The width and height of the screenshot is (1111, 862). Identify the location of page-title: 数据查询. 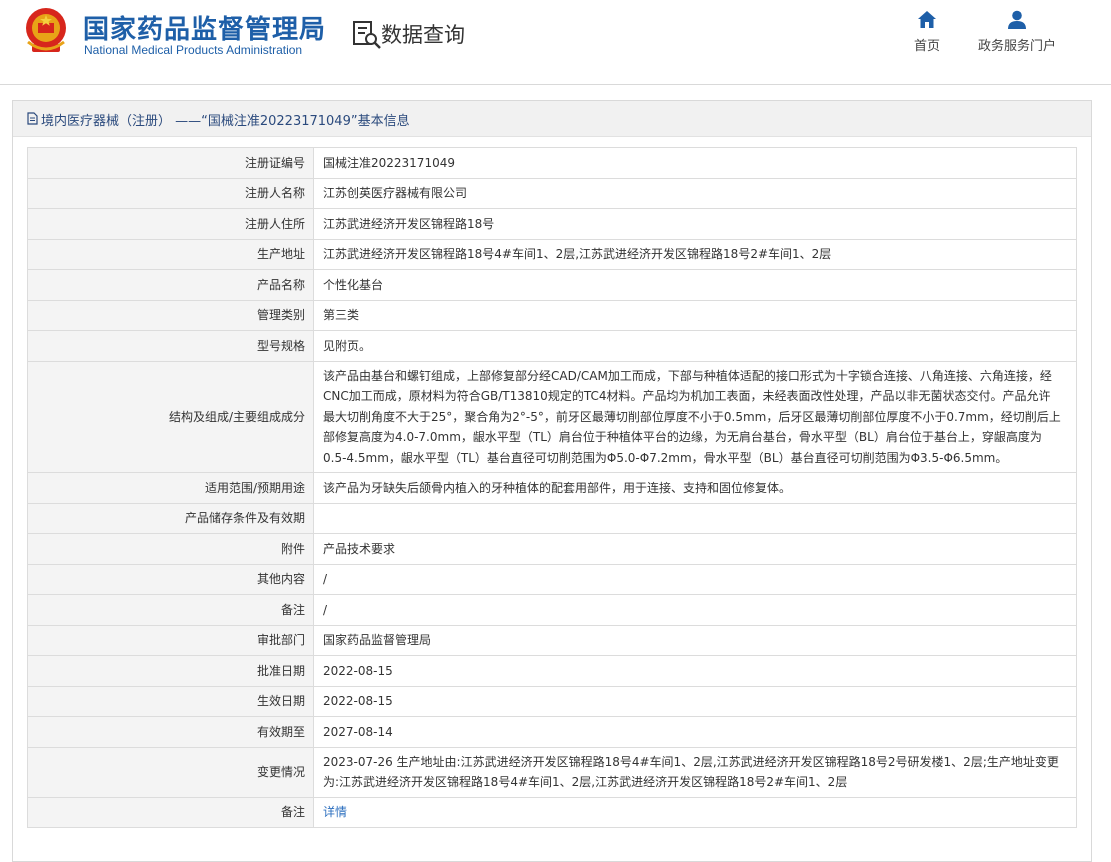
(423, 35).